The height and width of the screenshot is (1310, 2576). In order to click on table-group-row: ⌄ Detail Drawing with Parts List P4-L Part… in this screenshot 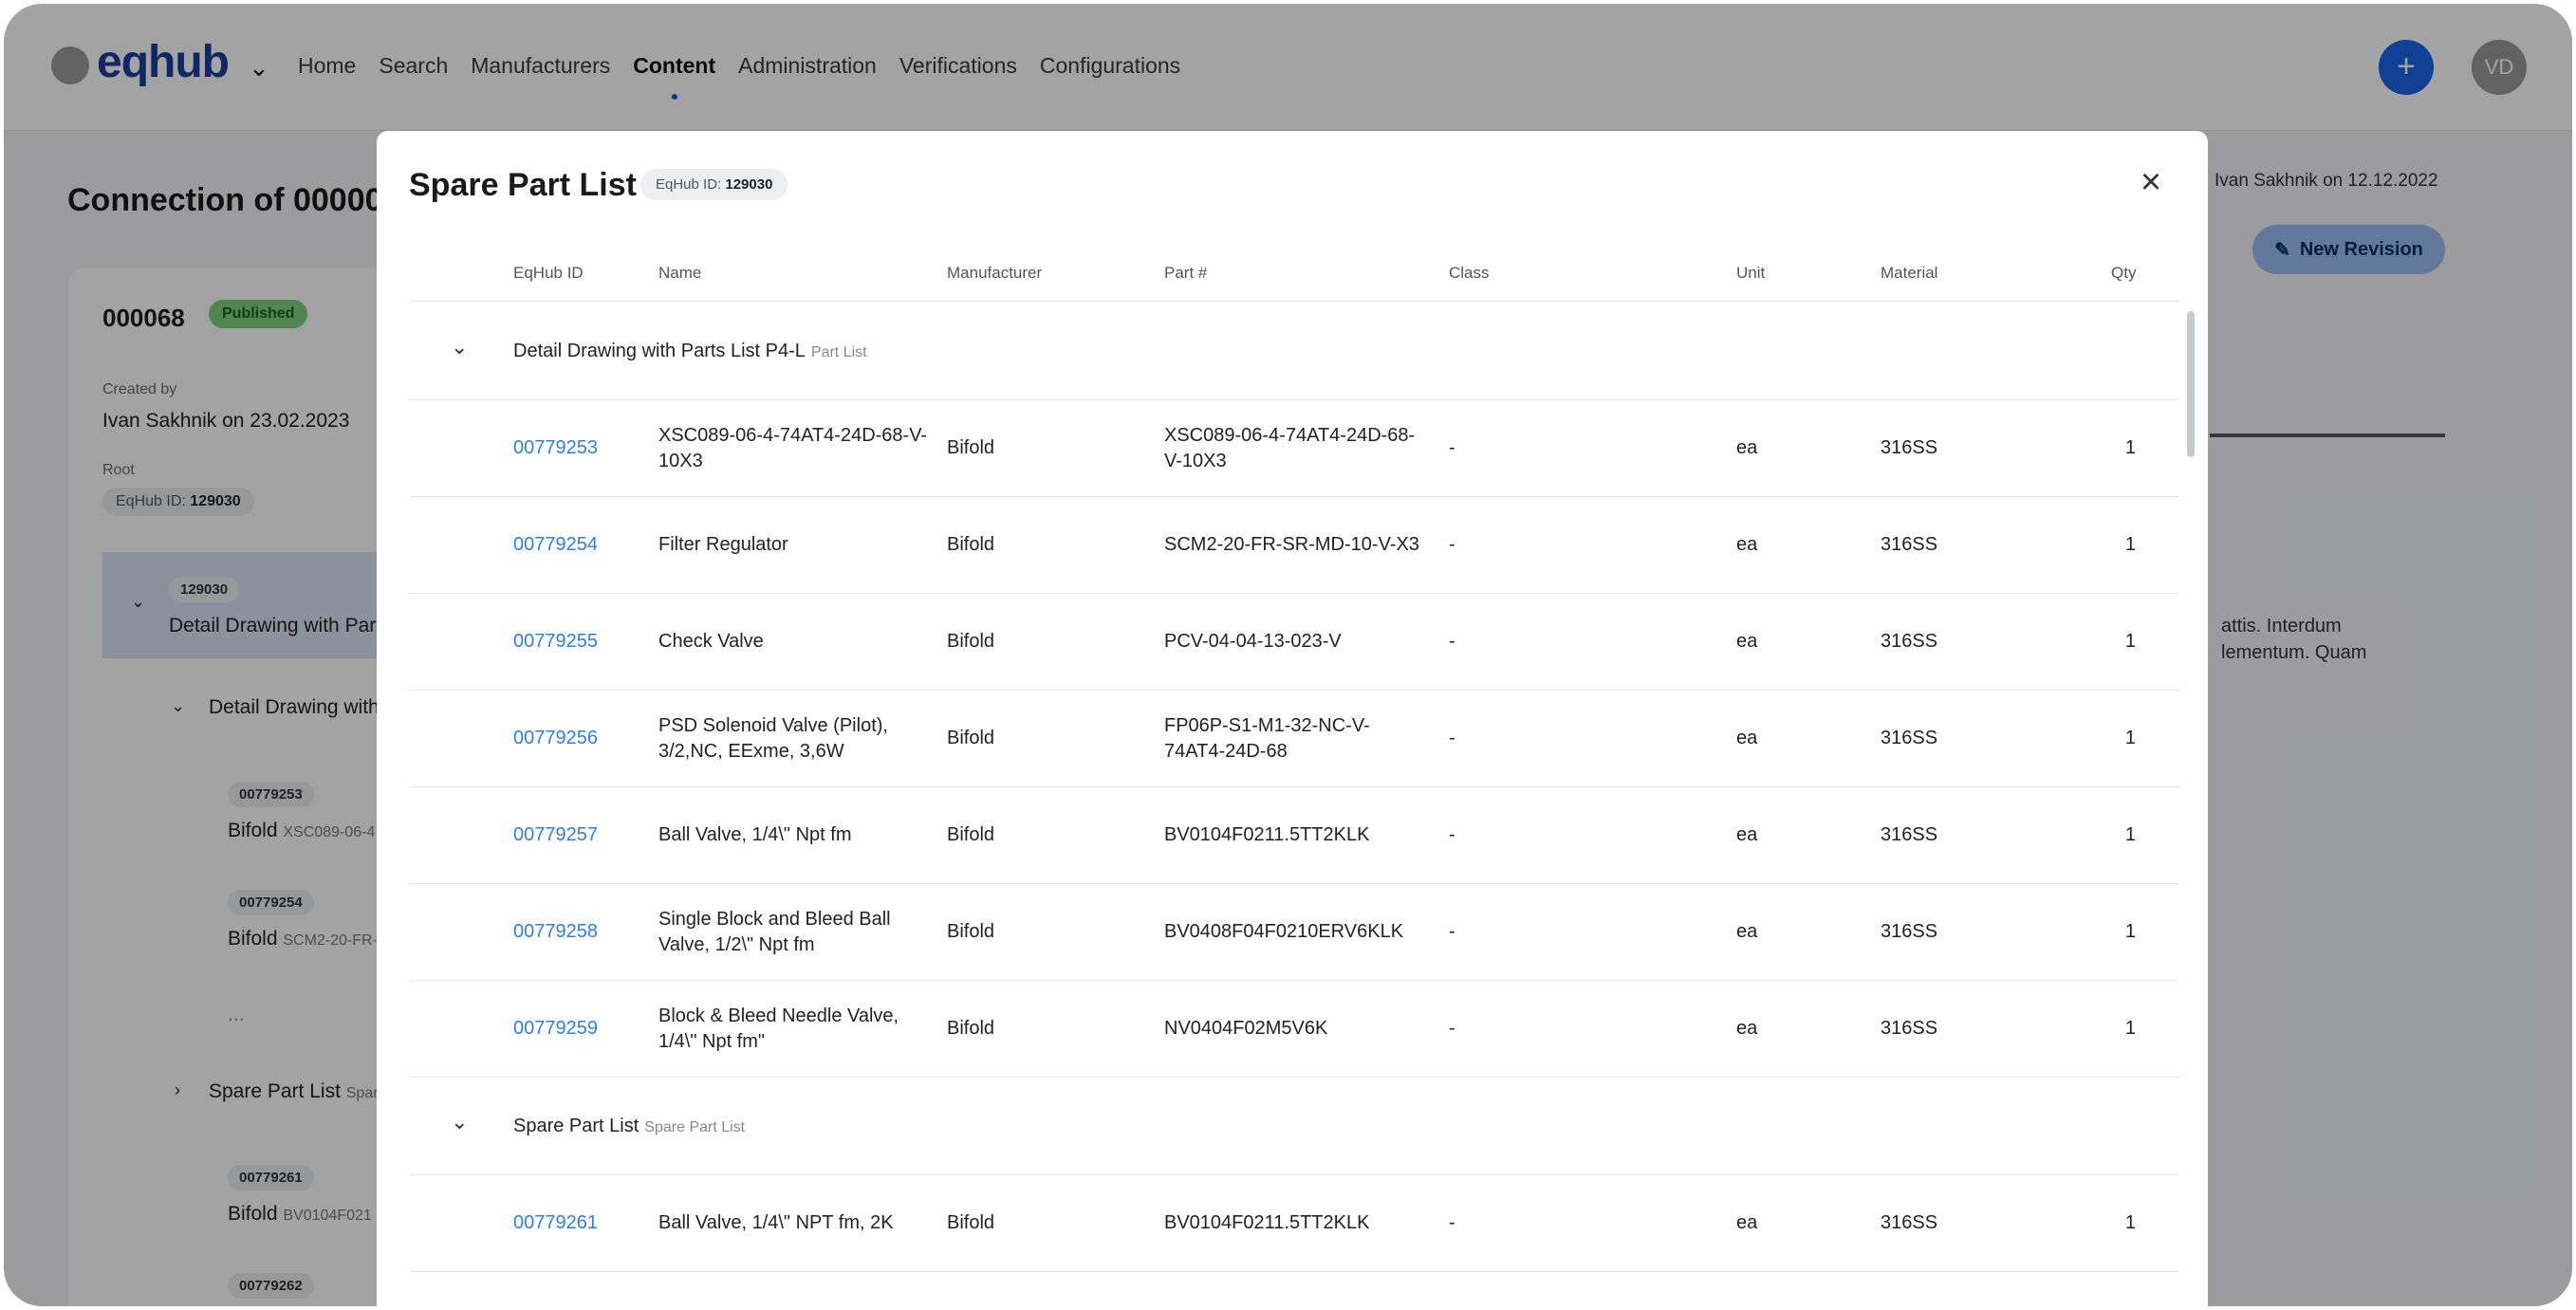, I will do `click(1294, 351)`.